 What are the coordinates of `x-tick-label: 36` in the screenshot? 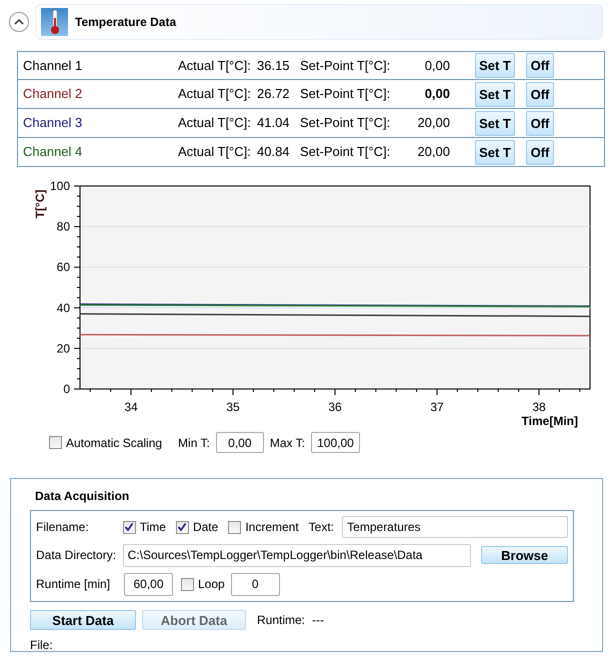 It's located at (335, 407).